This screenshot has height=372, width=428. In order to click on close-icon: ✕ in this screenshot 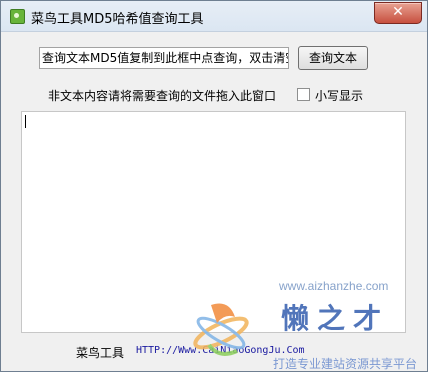, I will do `click(398, 12)`.